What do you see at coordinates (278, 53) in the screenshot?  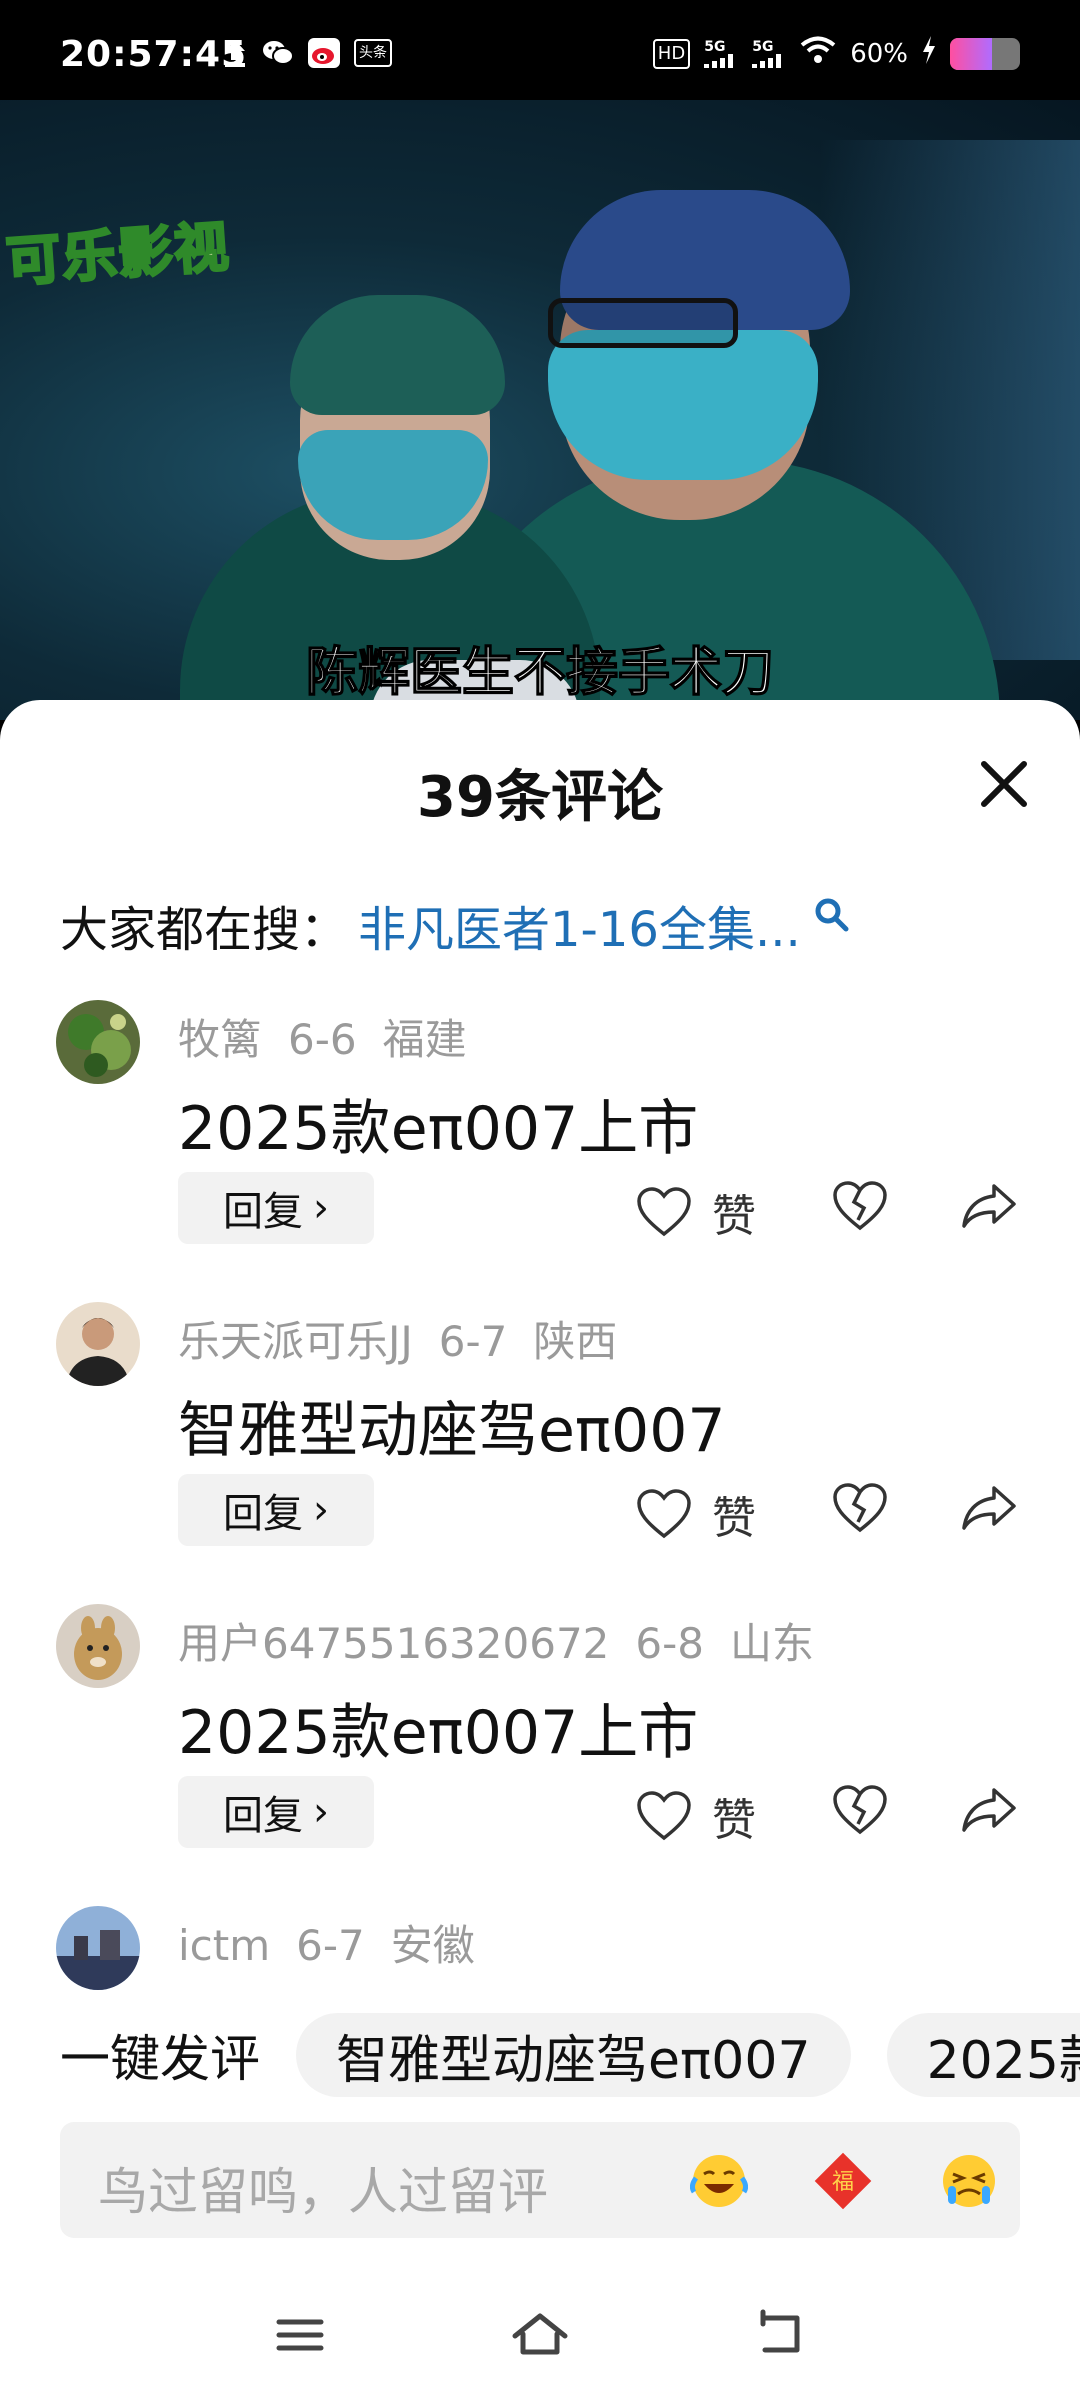 I see `wechat-icon` at bounding box center [278, 53].